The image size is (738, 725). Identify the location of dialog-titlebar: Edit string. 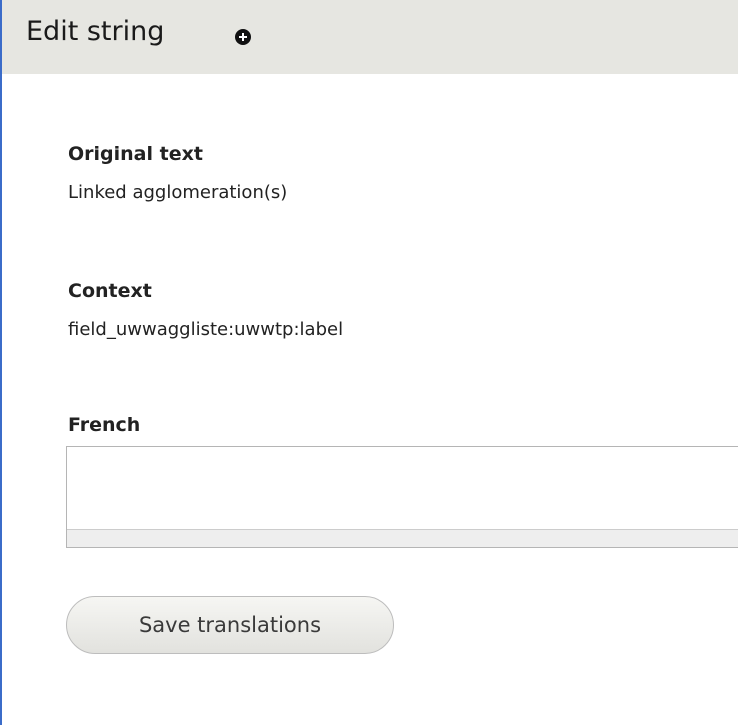
(370, 37).